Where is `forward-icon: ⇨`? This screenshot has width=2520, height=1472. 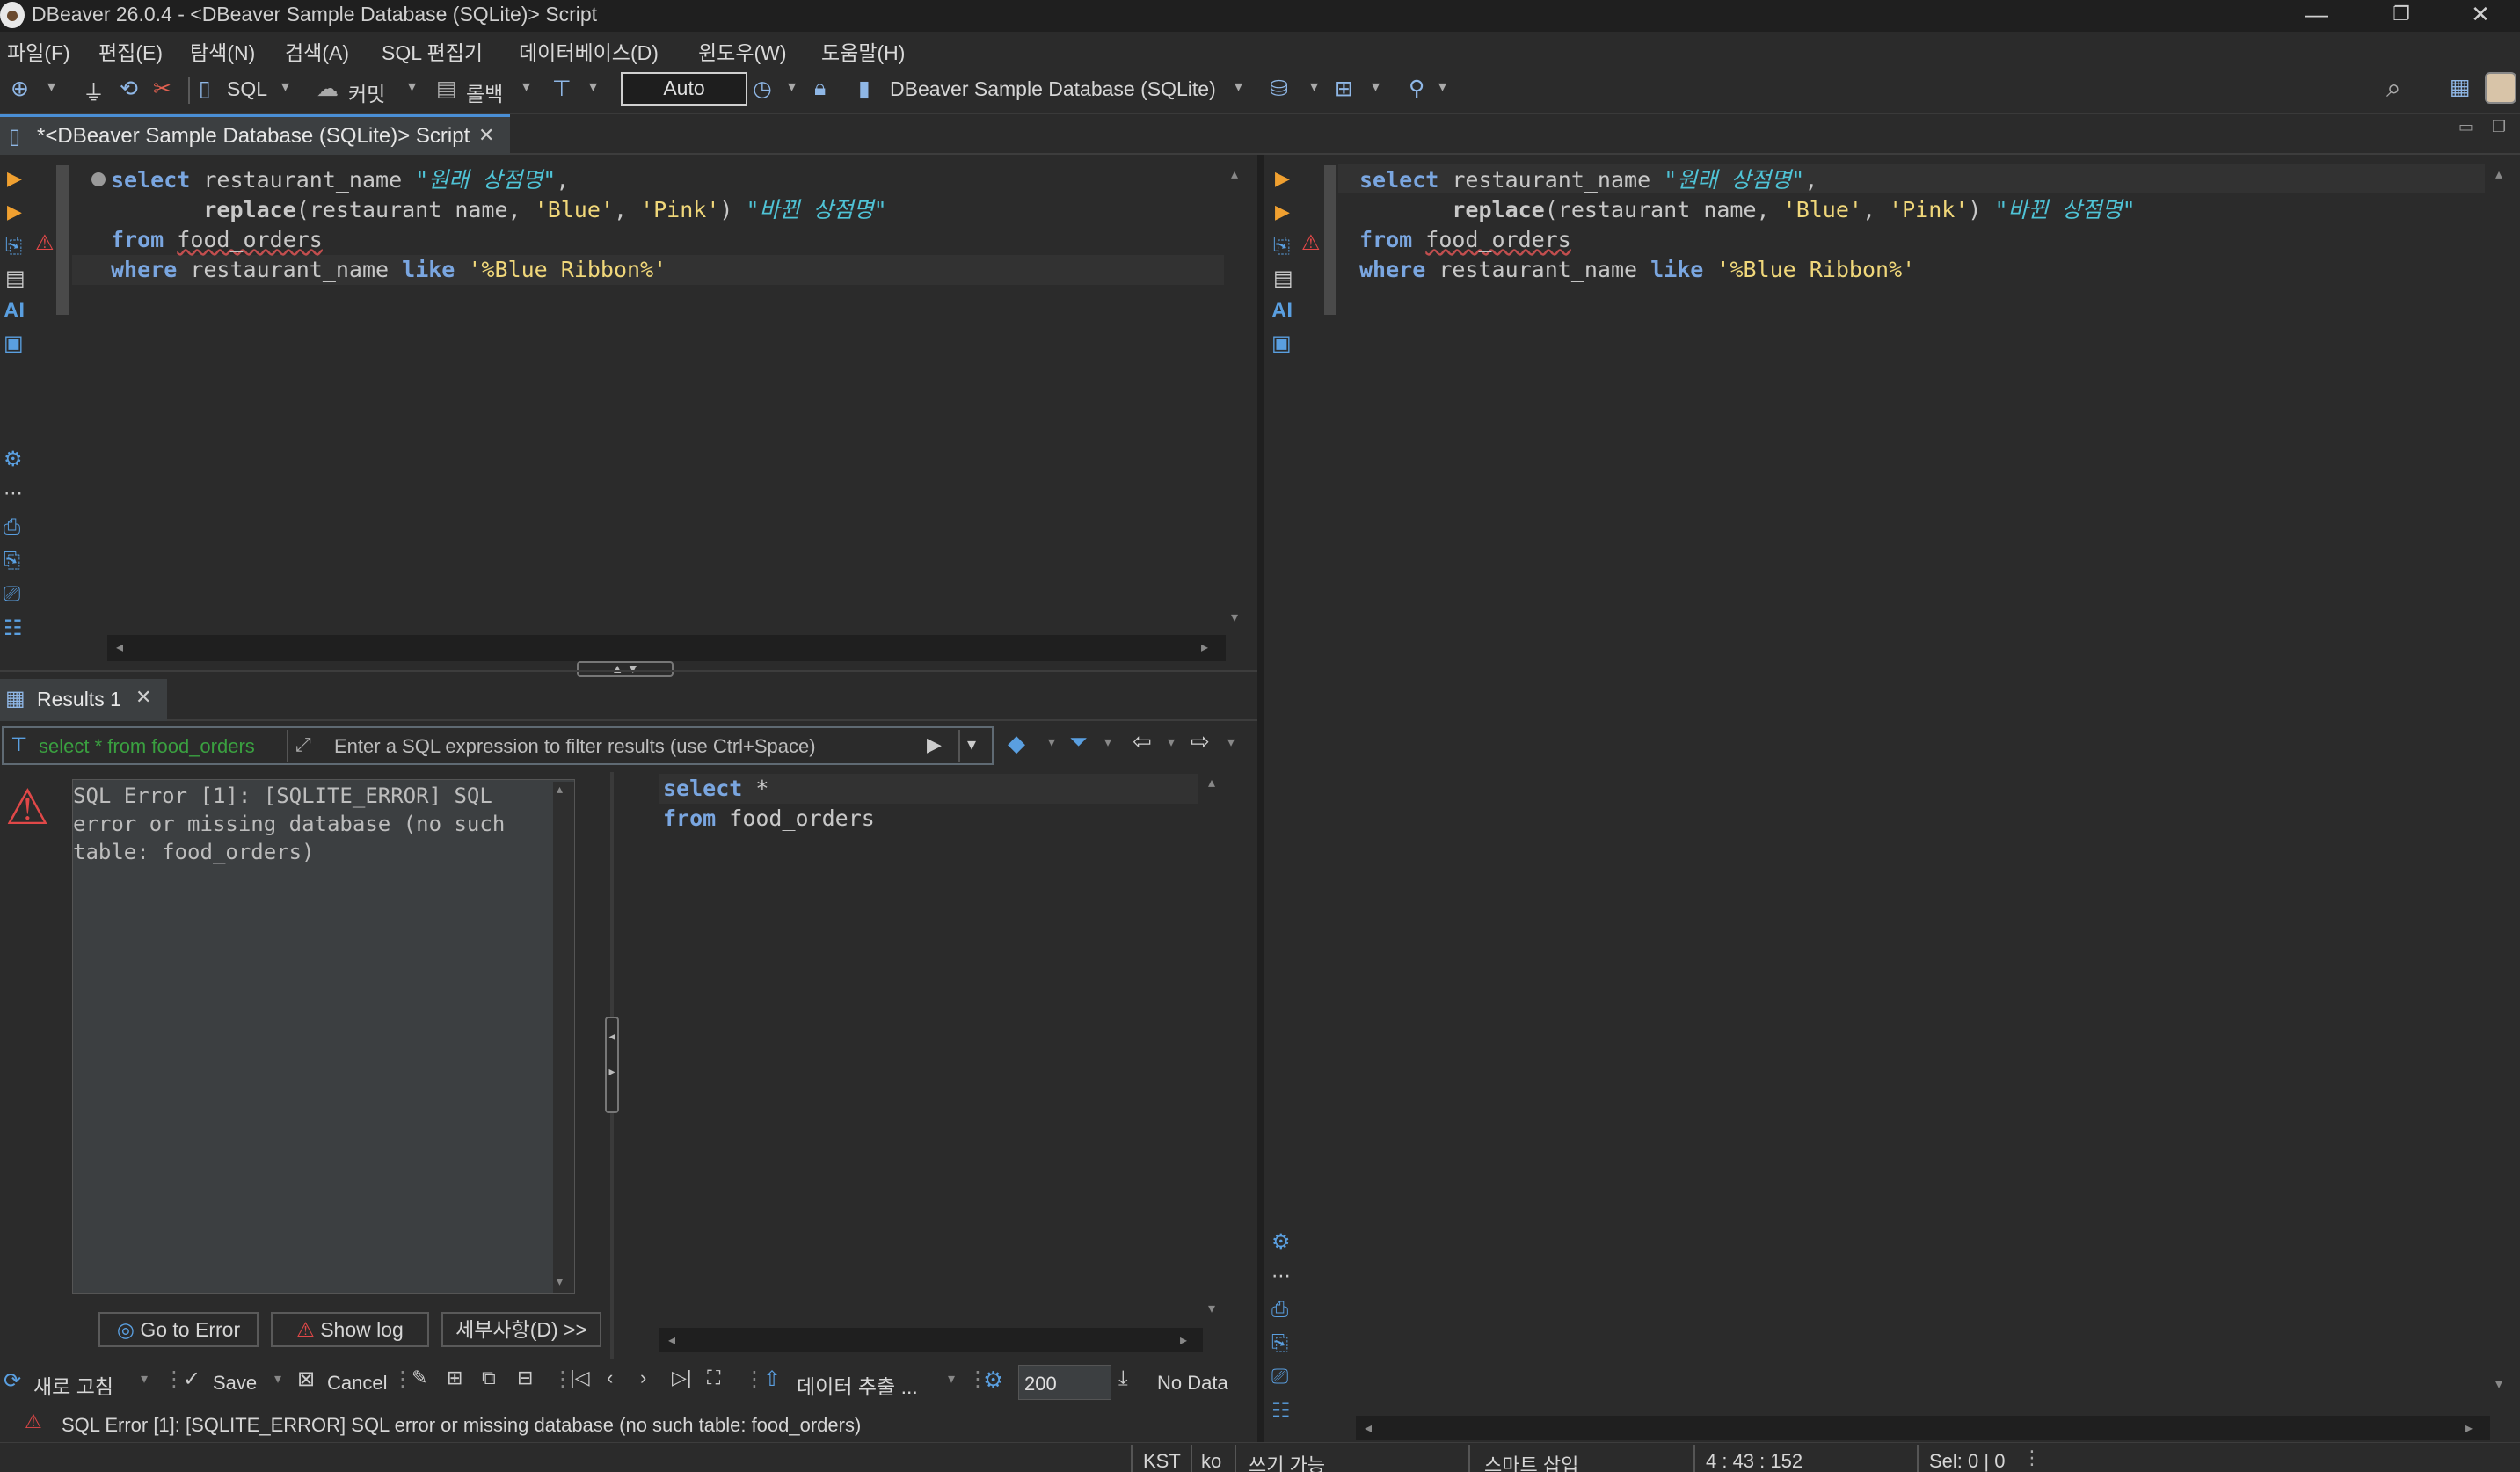
forward-icon: ⇨ is located at coordinates (1200, 741).